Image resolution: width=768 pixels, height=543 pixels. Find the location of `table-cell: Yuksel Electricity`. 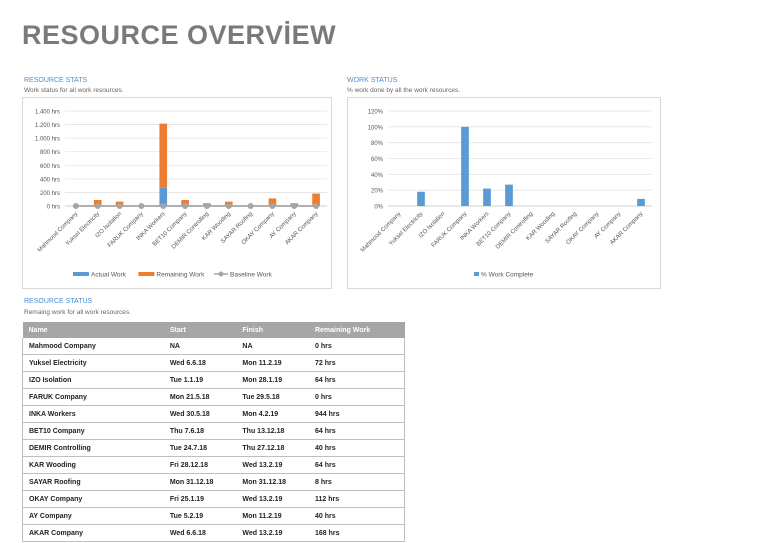

table-cell: Yuksel Electricity is located at coordinates (93, 363).